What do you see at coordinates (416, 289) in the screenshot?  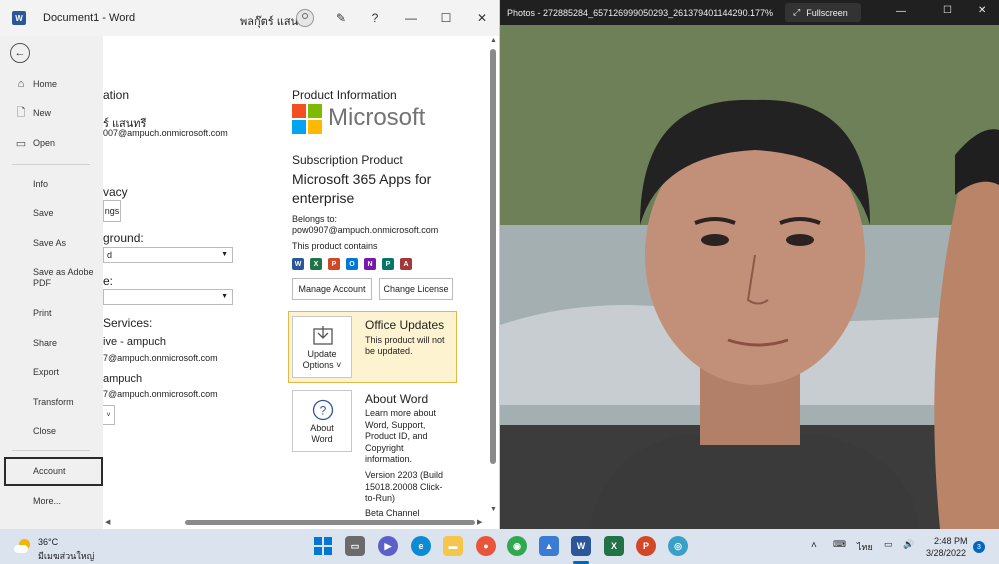 I see `change-license-button: Change License` at bounding box center [416, 289].